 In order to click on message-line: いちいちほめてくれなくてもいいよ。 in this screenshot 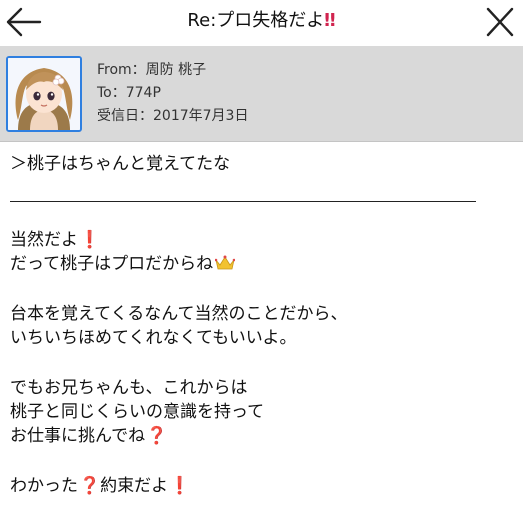, I will do `click(262, 338)`.